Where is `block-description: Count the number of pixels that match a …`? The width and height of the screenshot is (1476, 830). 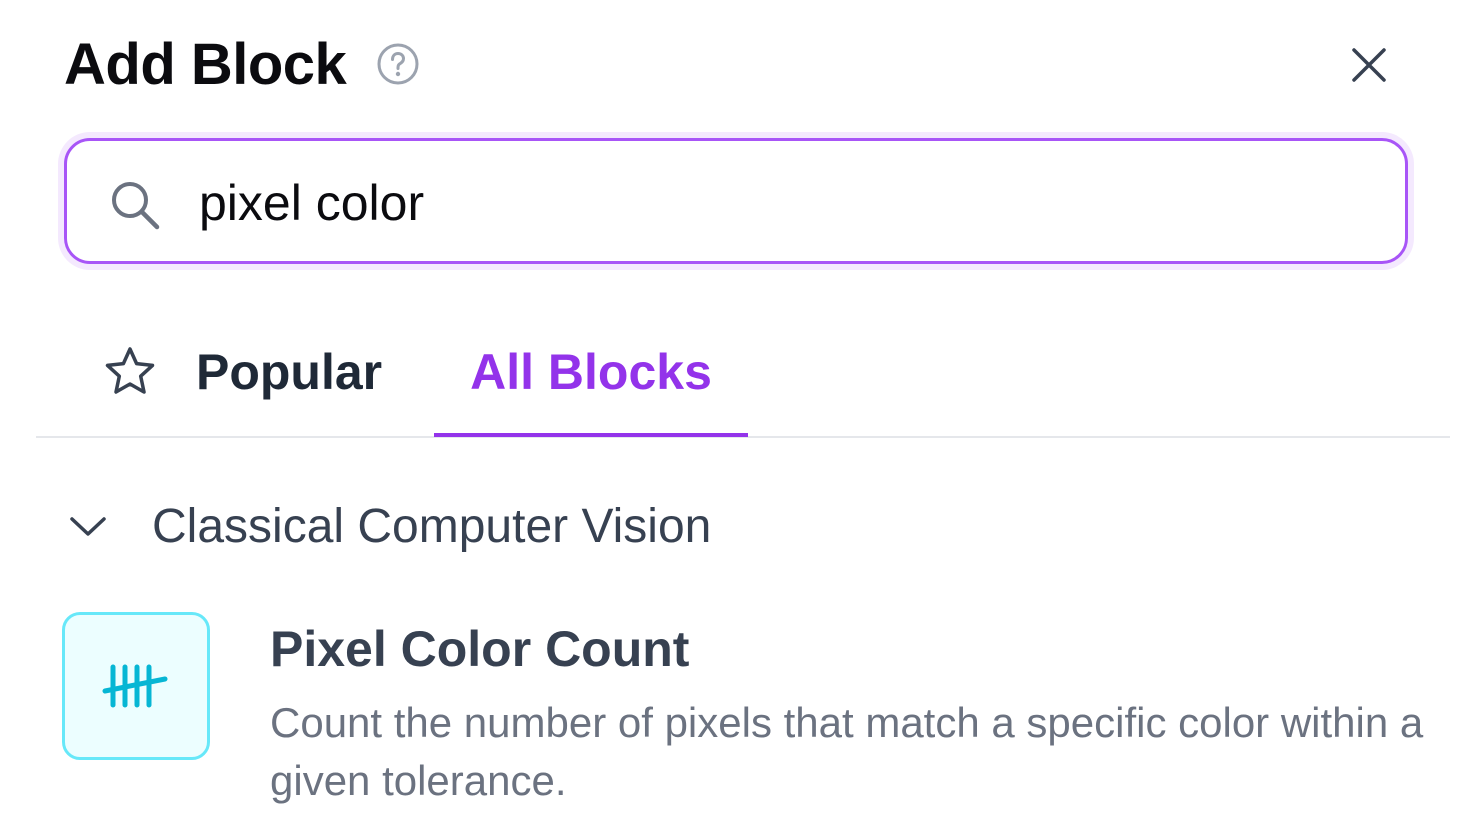 block-description: Count the number of pixels that match a … is located at coordinates (847, 751).